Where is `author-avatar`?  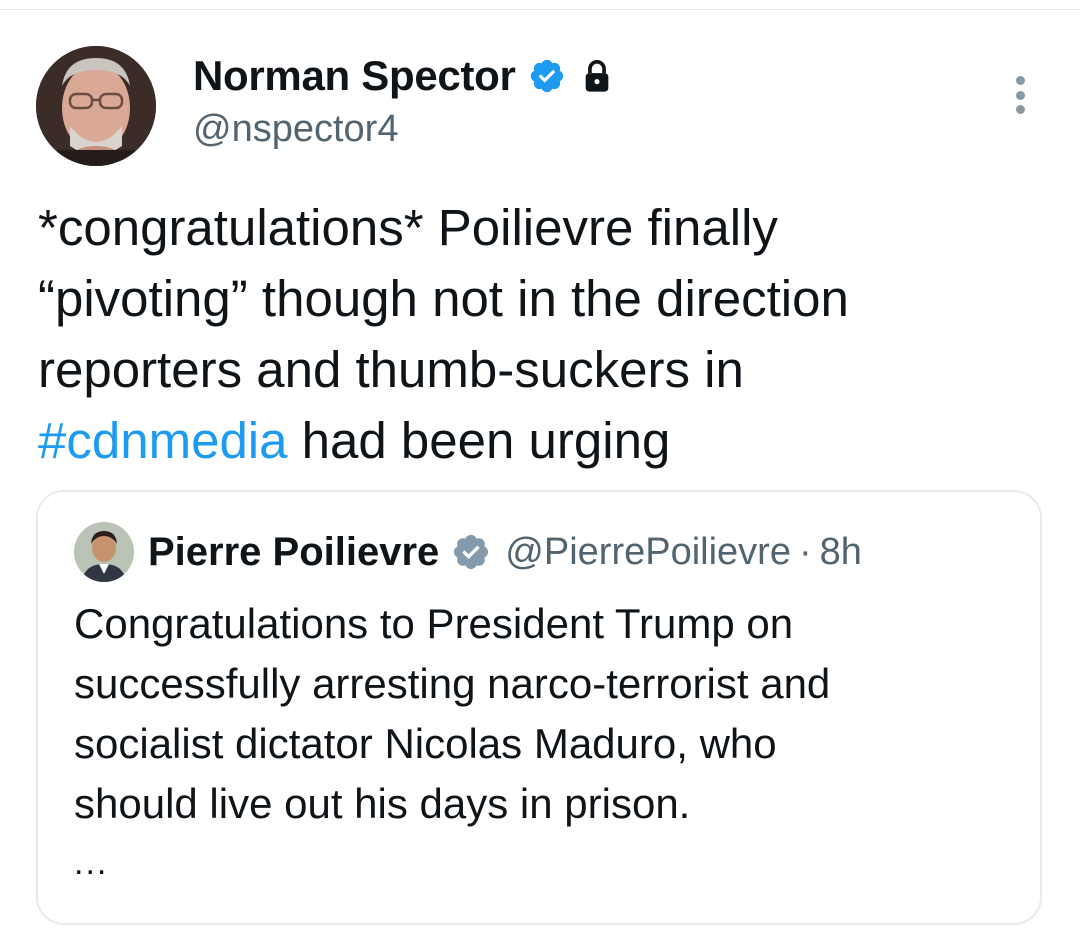
author-avatar is located at coordinates (96, 106).